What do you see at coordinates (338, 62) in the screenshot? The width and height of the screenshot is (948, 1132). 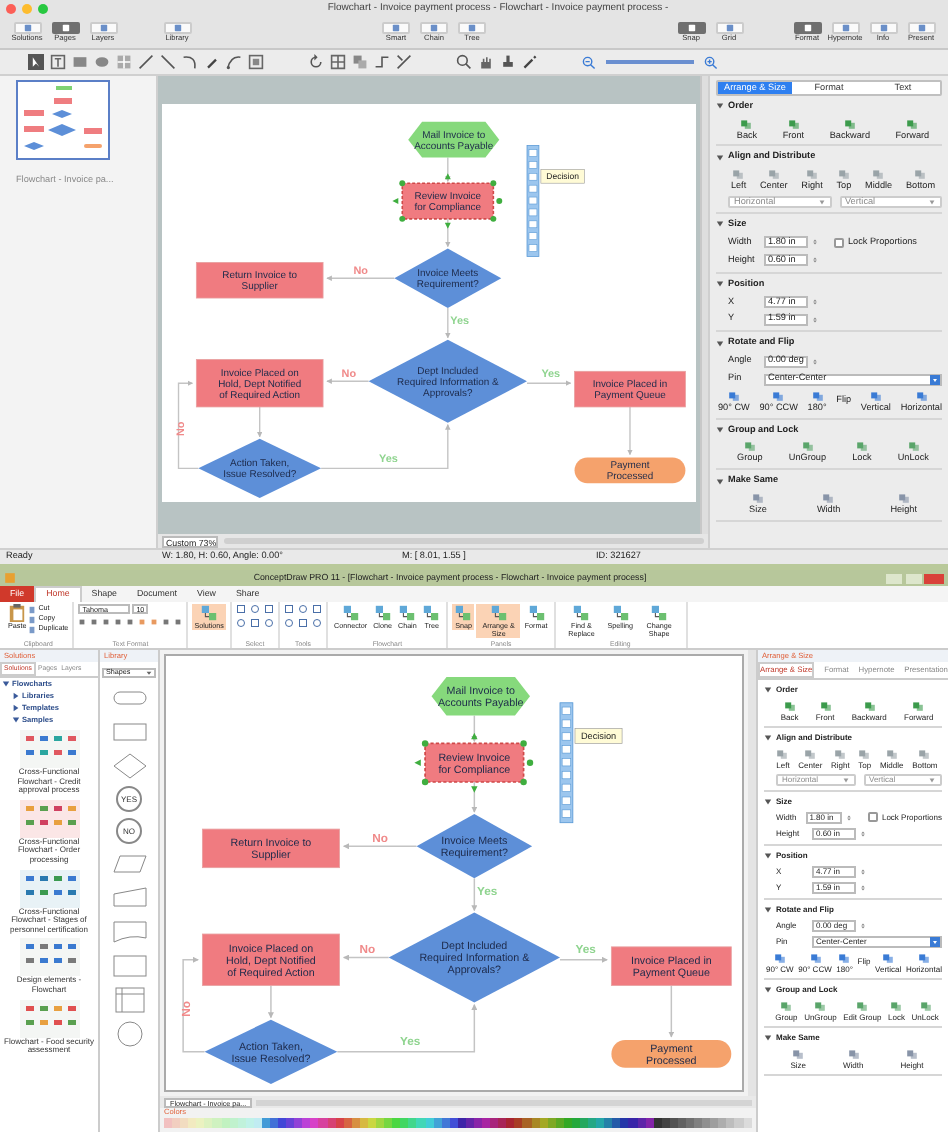 I see `grid-icon` at bounding box center [338, 62].